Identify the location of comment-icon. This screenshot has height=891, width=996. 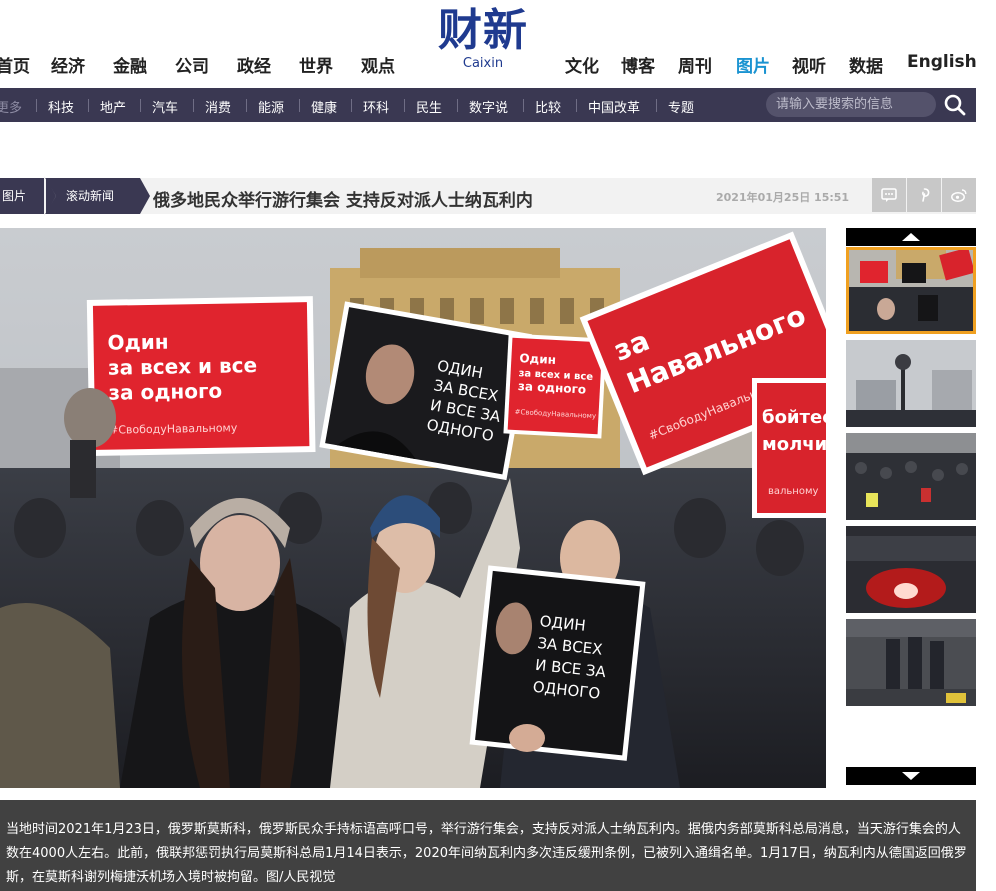
(889, 195).